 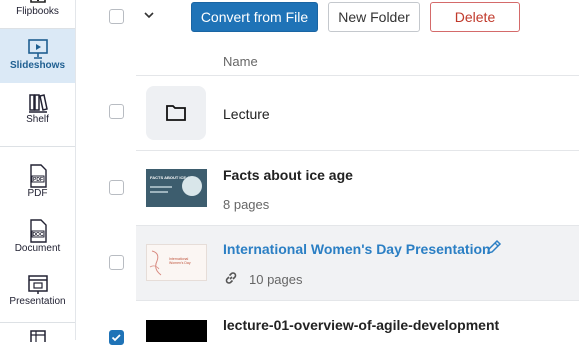 What do you see at coordinates (494, 247) in the screenshot?
I see `pencil-icon` at bounding box center [494, 247].